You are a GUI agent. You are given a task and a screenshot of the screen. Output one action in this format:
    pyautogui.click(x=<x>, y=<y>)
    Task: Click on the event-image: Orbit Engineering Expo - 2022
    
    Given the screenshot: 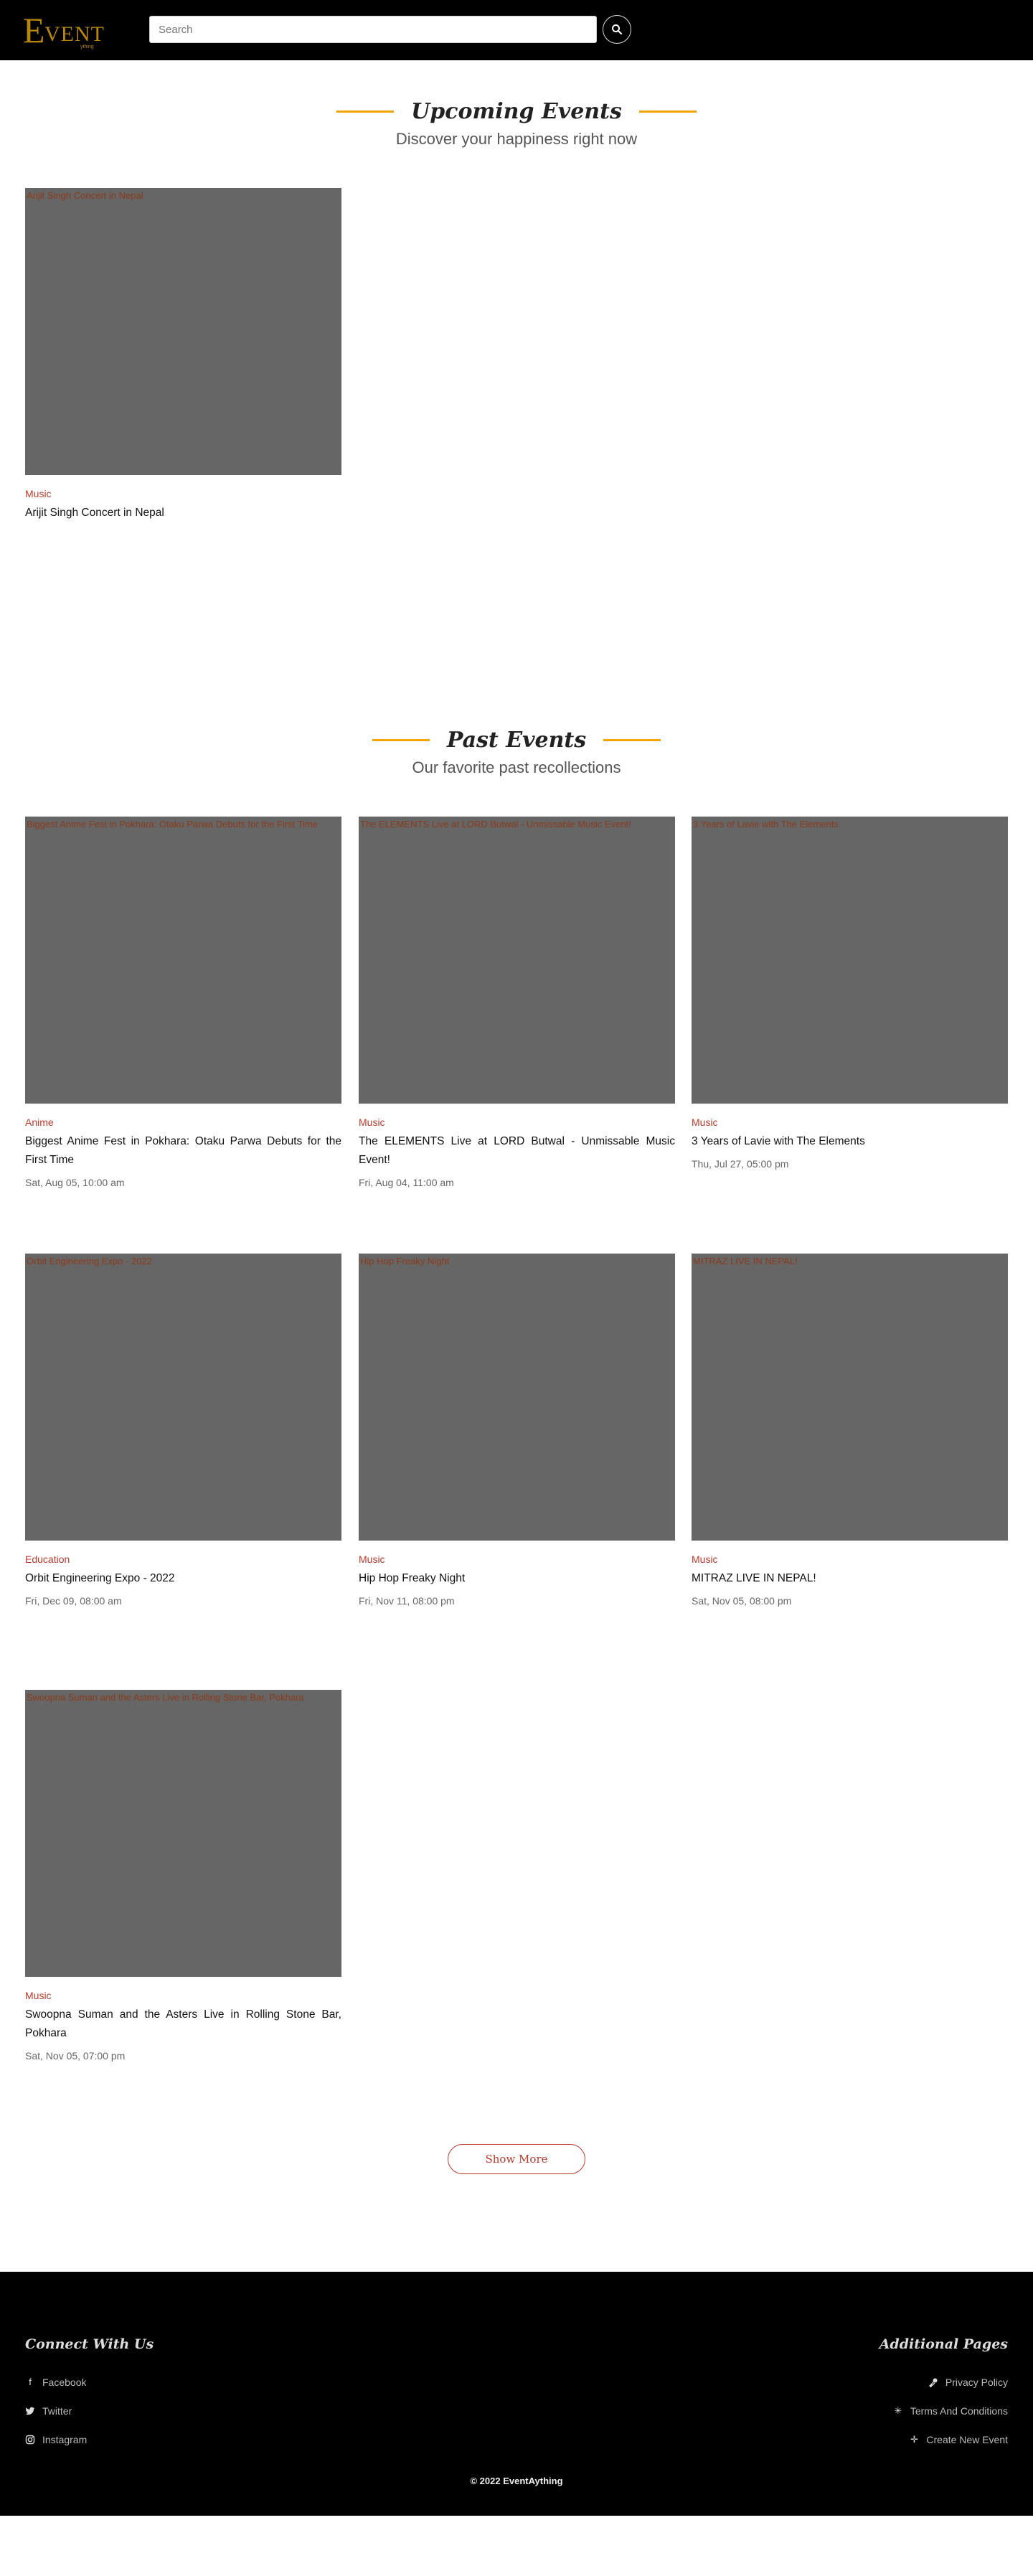 What is the action you would take?
    pyautogui.click(x=183, y=1397)
    